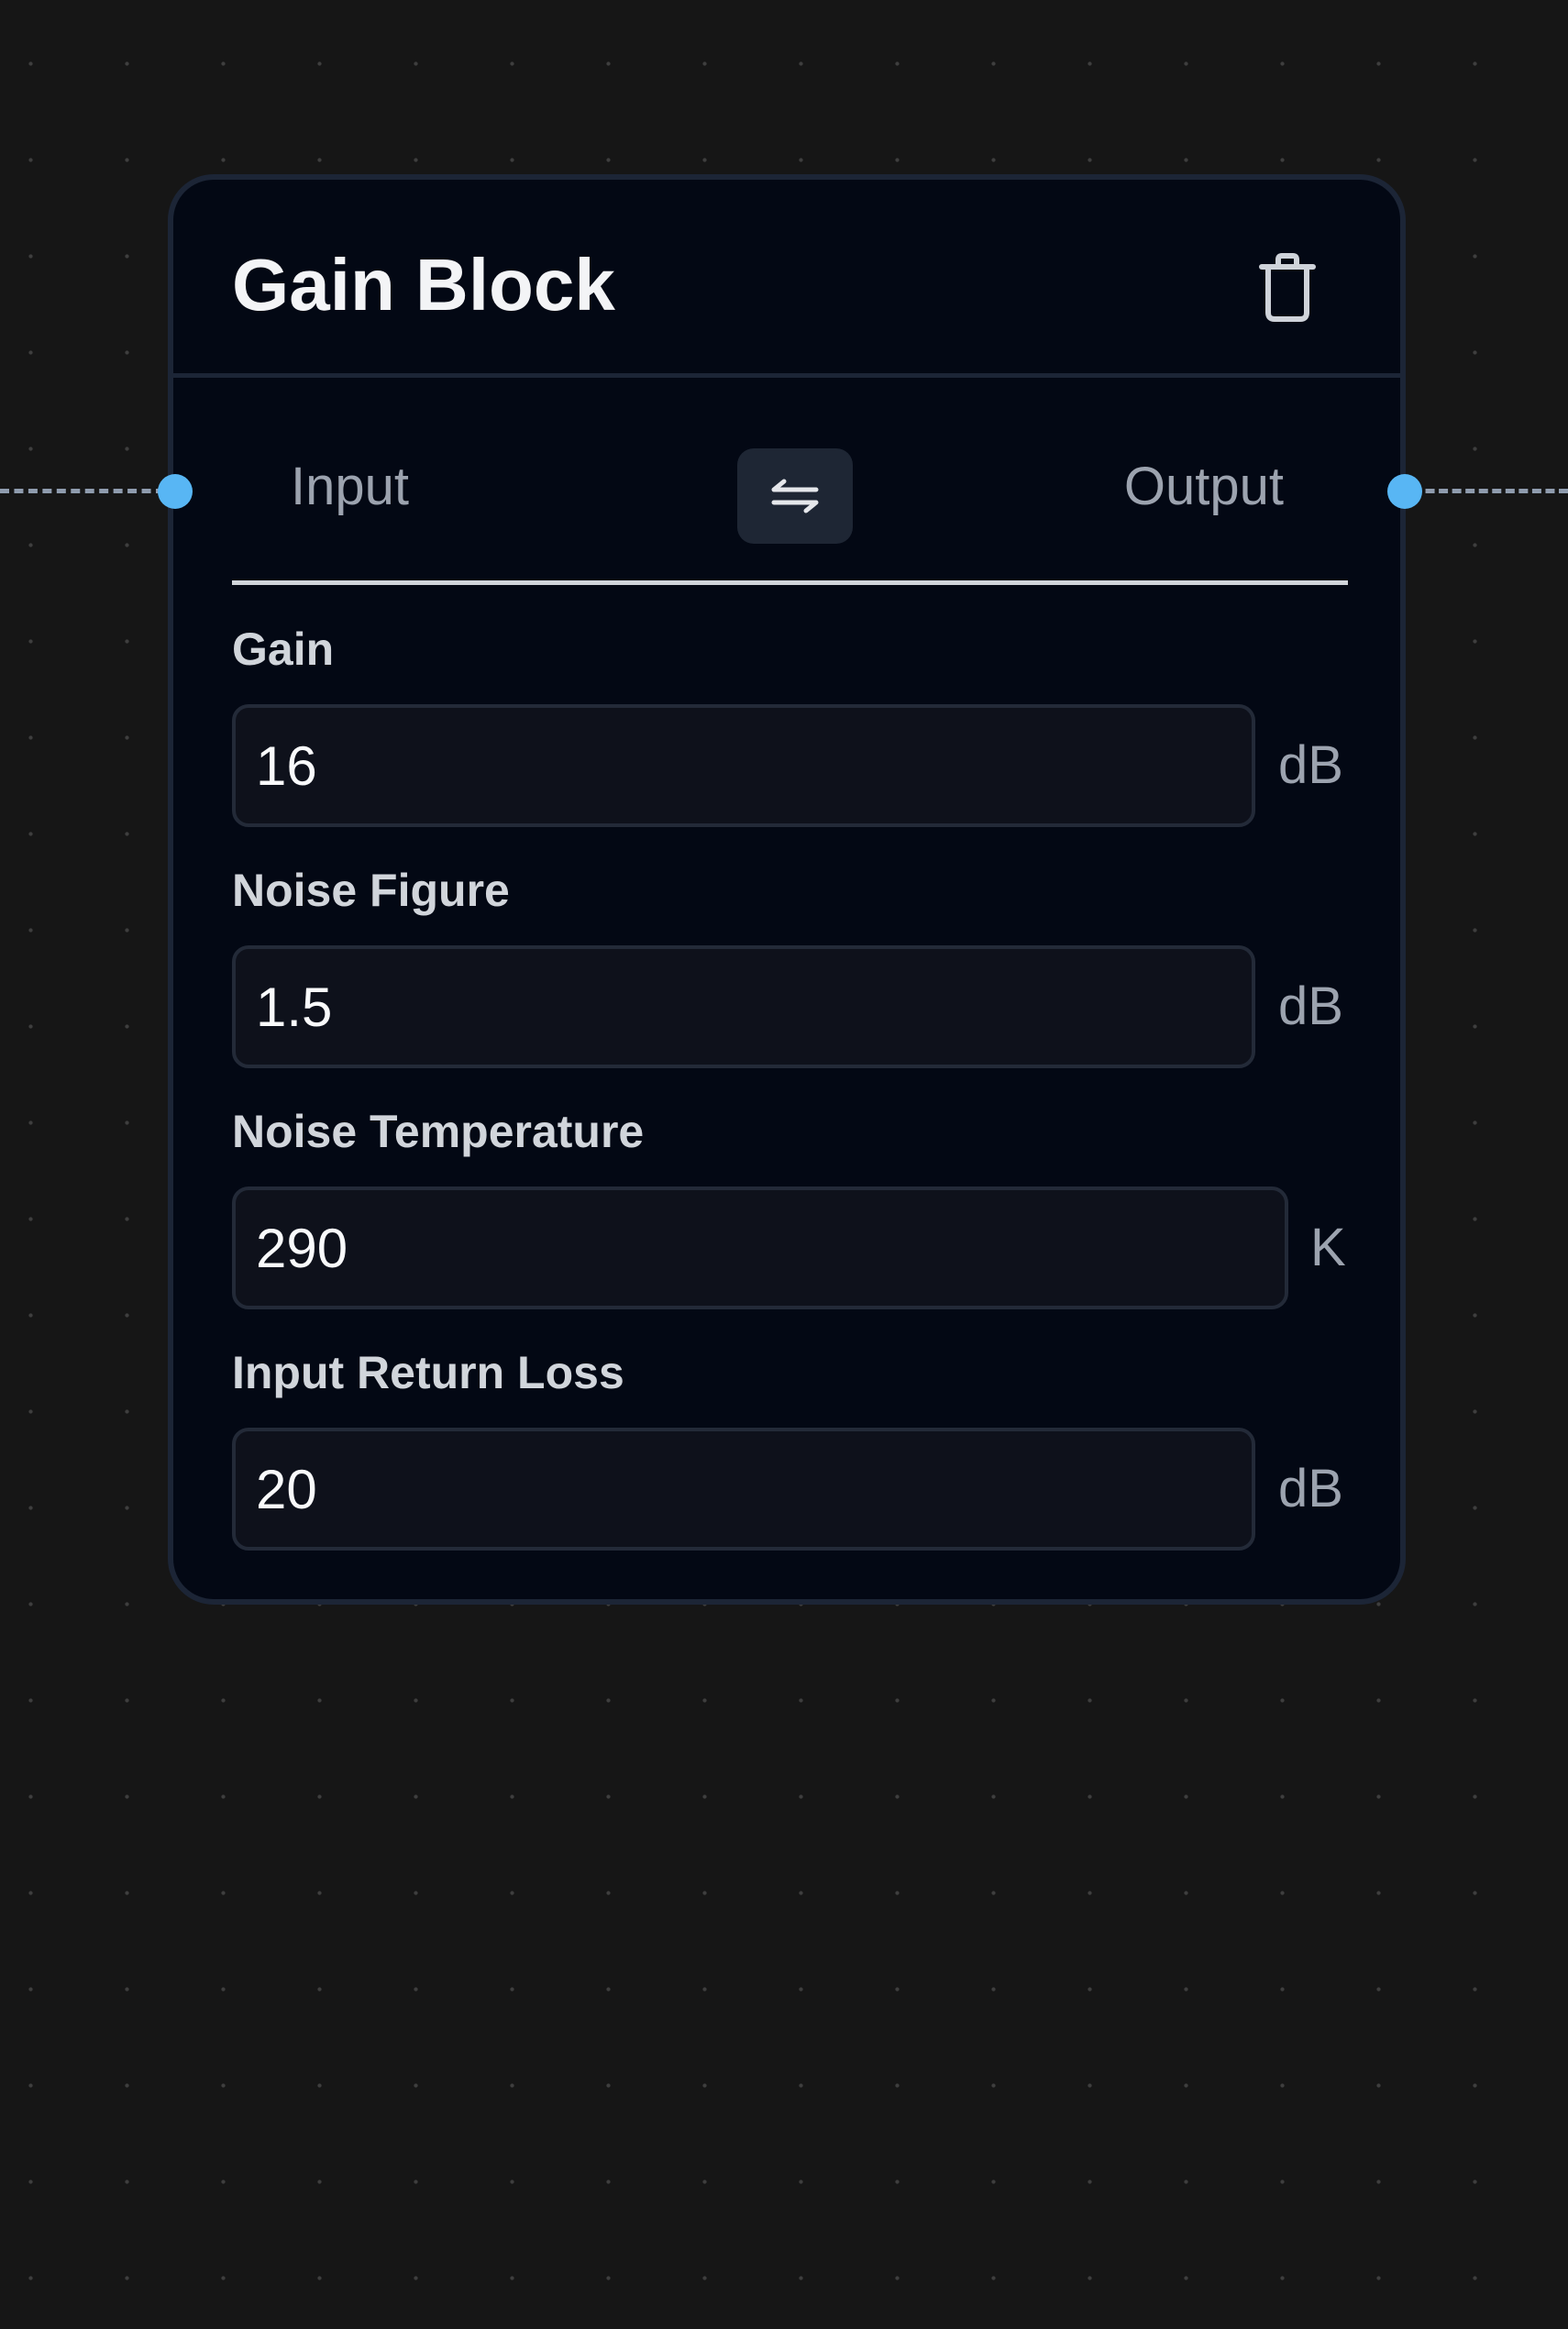 The height and width of the screenshot is (2329, 1568). Describe the element at coordinates (787, 279) in the screenshot. I see `node-header: Gain Block` at that location.